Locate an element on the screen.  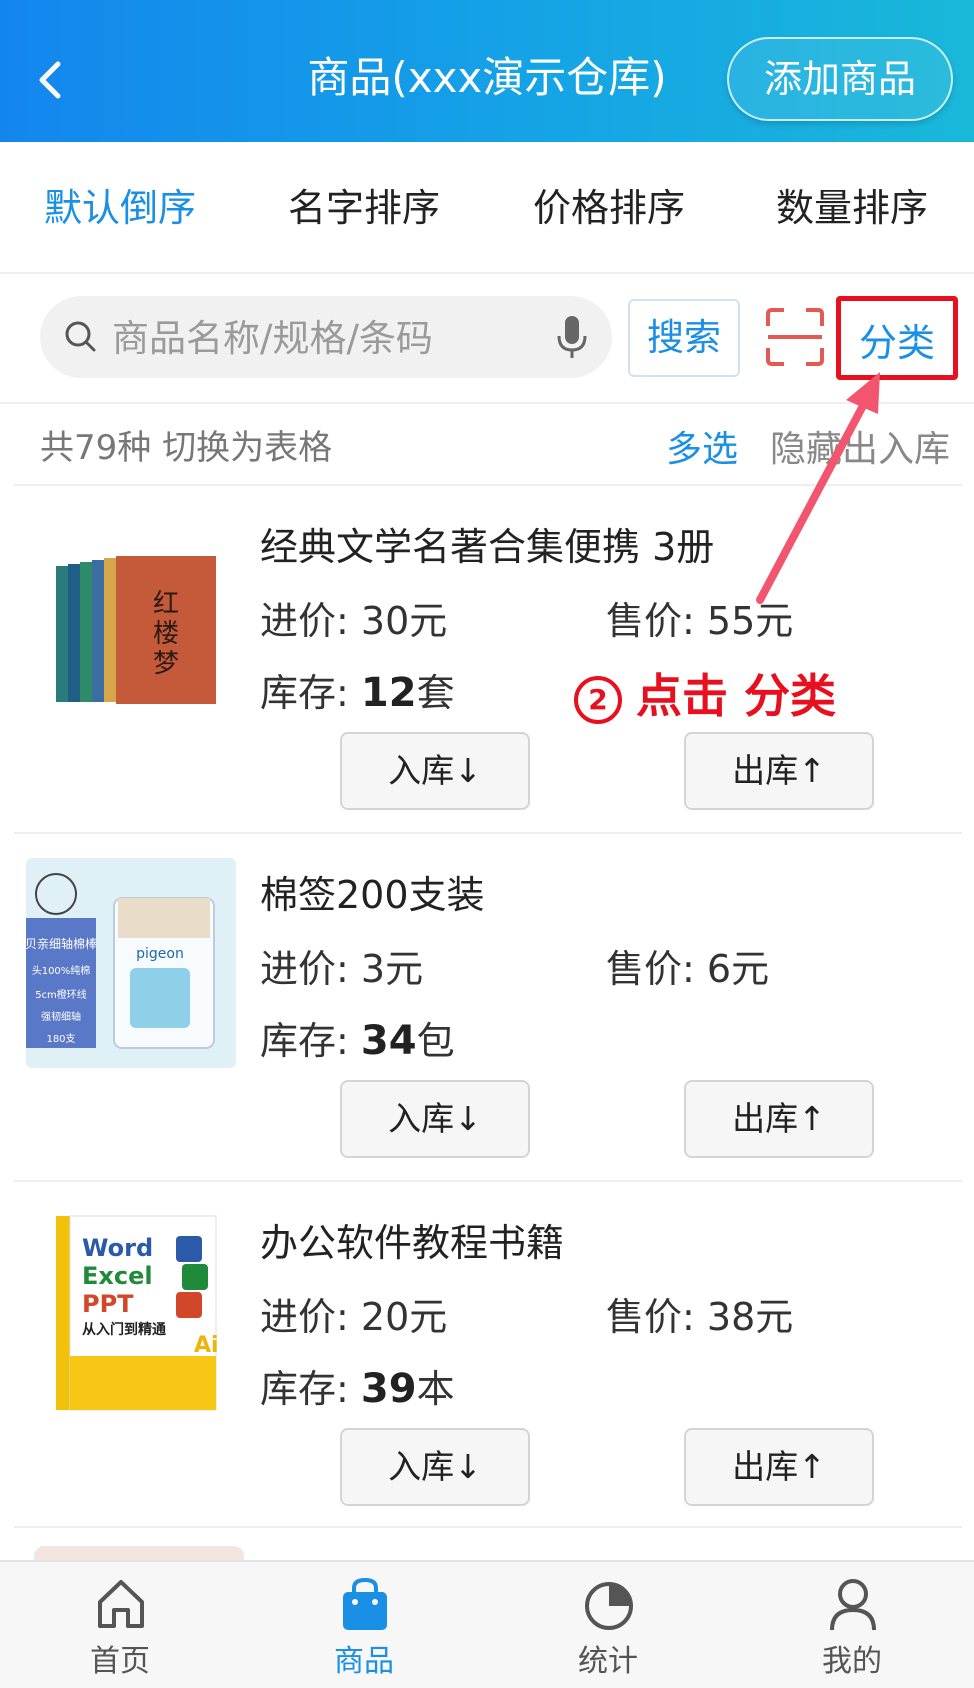
purchase-price: 进价: 20元 is located at coordinates (354, 1317).